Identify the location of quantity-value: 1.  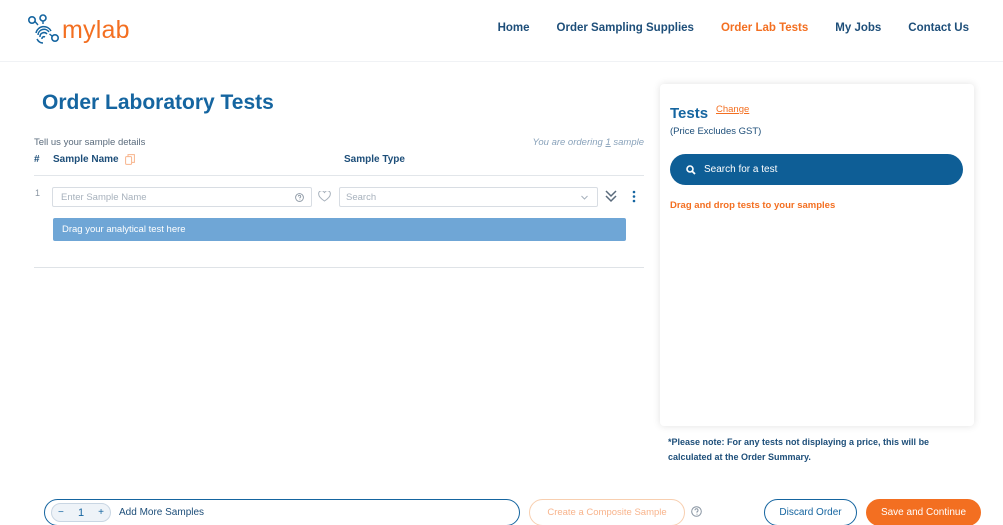
(81, 512).